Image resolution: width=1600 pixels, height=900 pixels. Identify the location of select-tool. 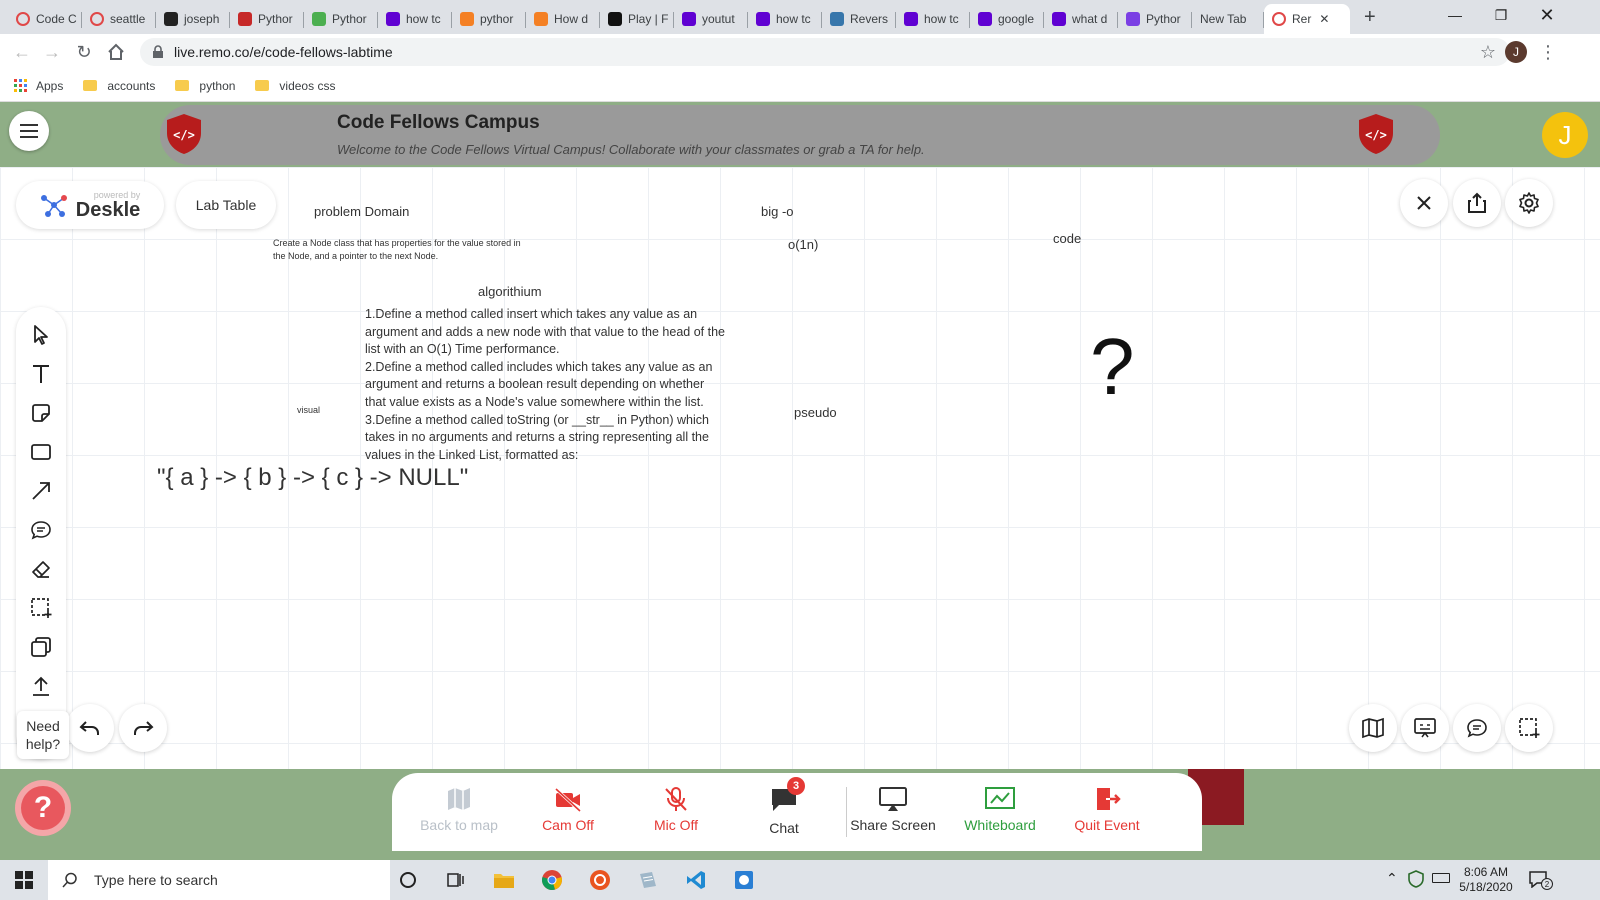
(41, 335).